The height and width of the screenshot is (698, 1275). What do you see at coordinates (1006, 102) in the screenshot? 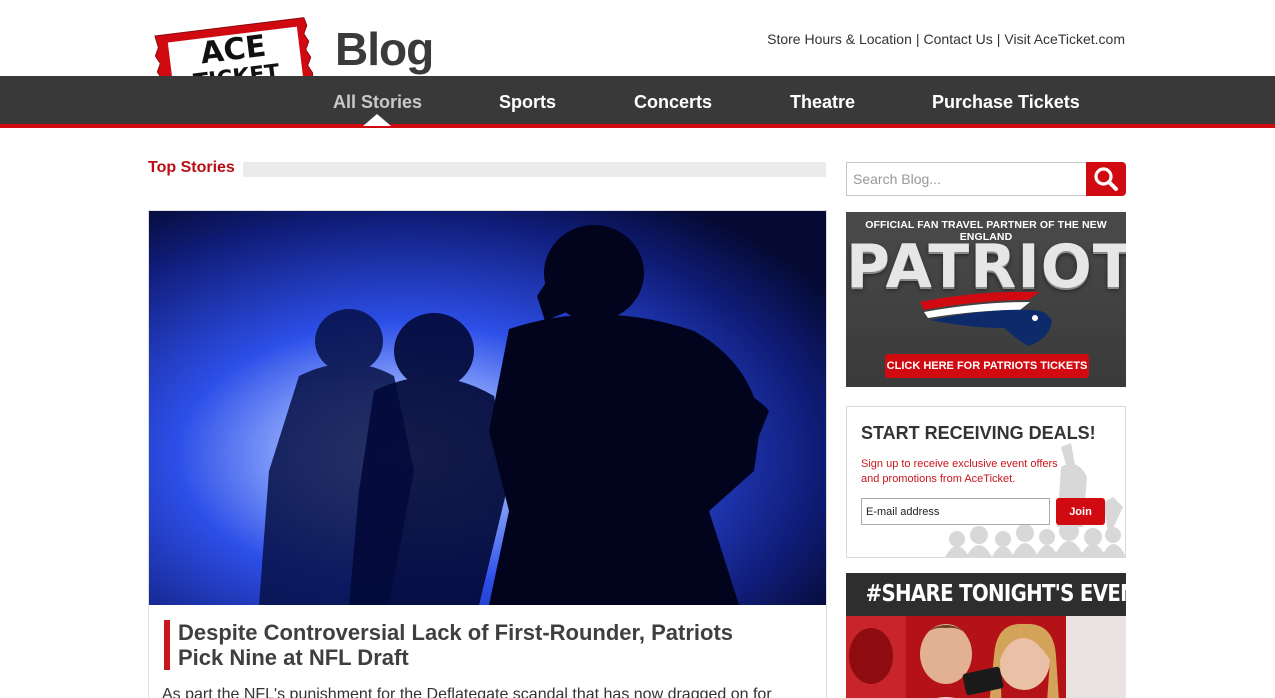
I see `nav-purchase-tickets: Purchase Tickets` at bounding box center [1006, 102].